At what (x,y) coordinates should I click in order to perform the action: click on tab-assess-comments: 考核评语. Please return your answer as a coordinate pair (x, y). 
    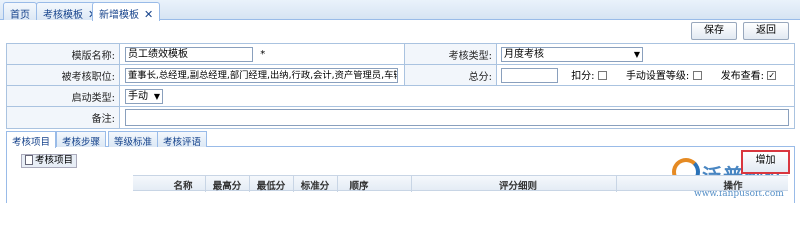
    Looking at the image, I should click on (182, 139).